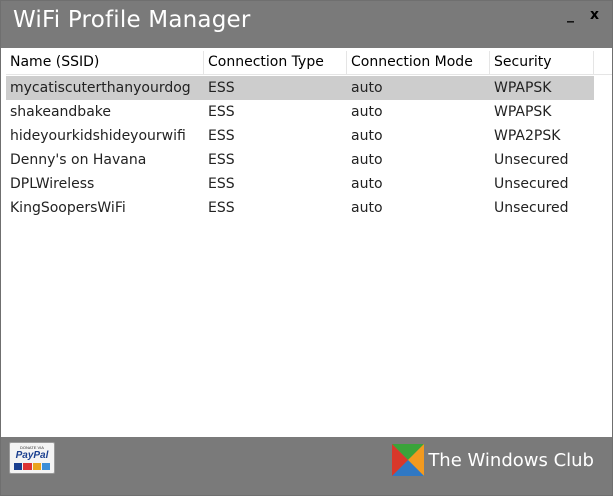 This screenshot has width=613, height=496. Describe the element at coordinates (300, 208) in the screenshot. I see `table-row: KingSoopersWiFi ESS auto Unsecured` at that location.